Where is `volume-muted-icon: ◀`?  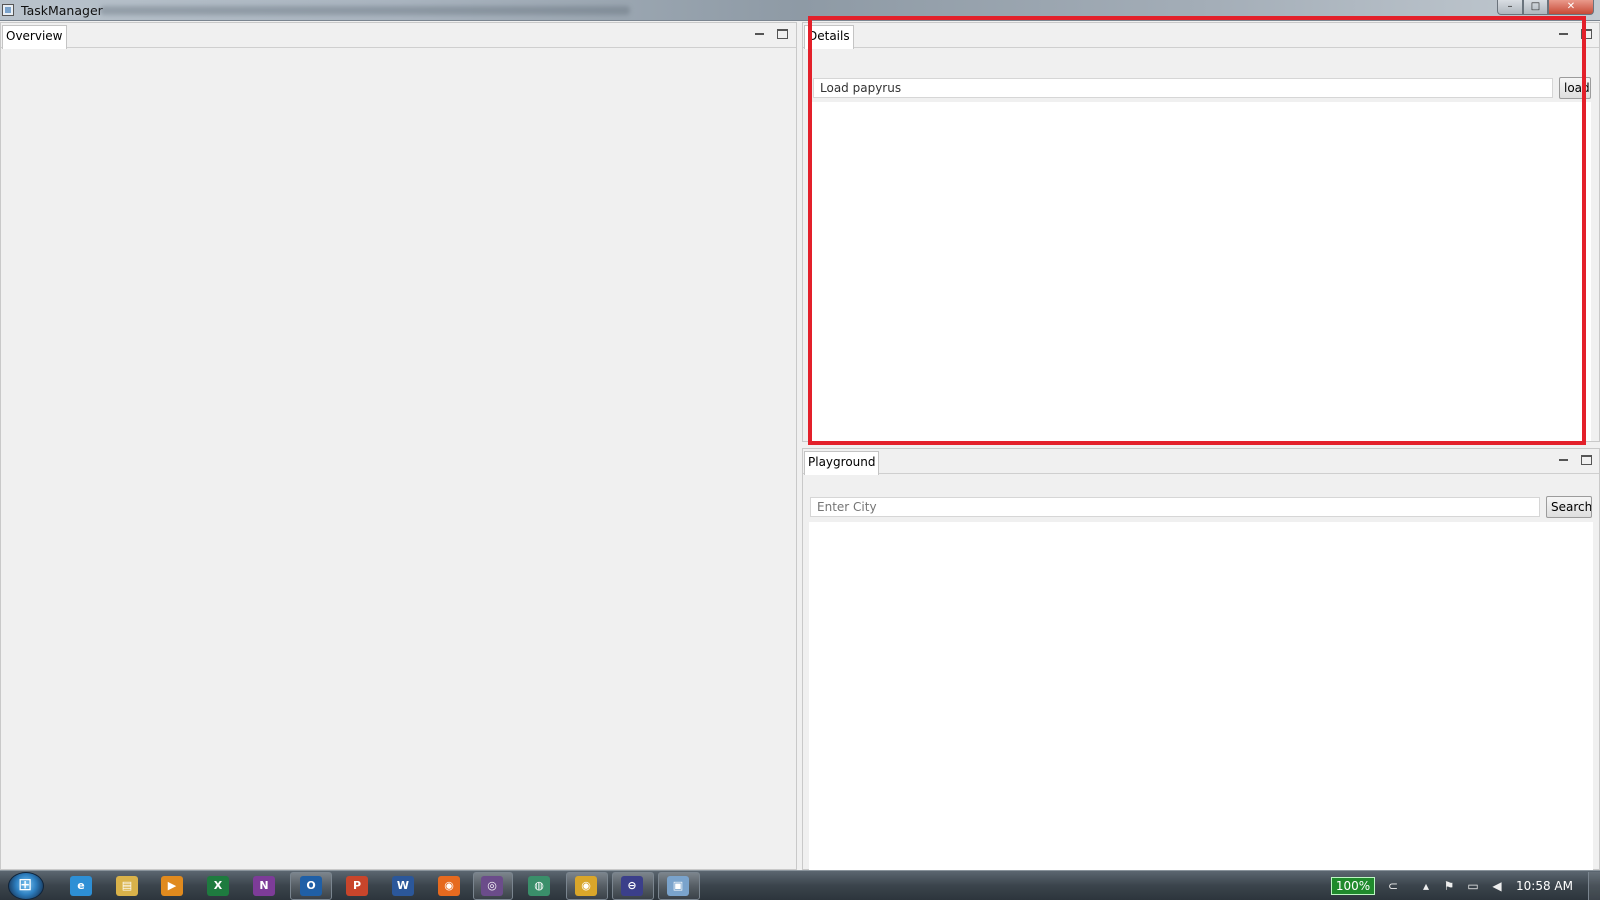
volume-muted-icon: ◀ is located at coordinates (1497, 886).